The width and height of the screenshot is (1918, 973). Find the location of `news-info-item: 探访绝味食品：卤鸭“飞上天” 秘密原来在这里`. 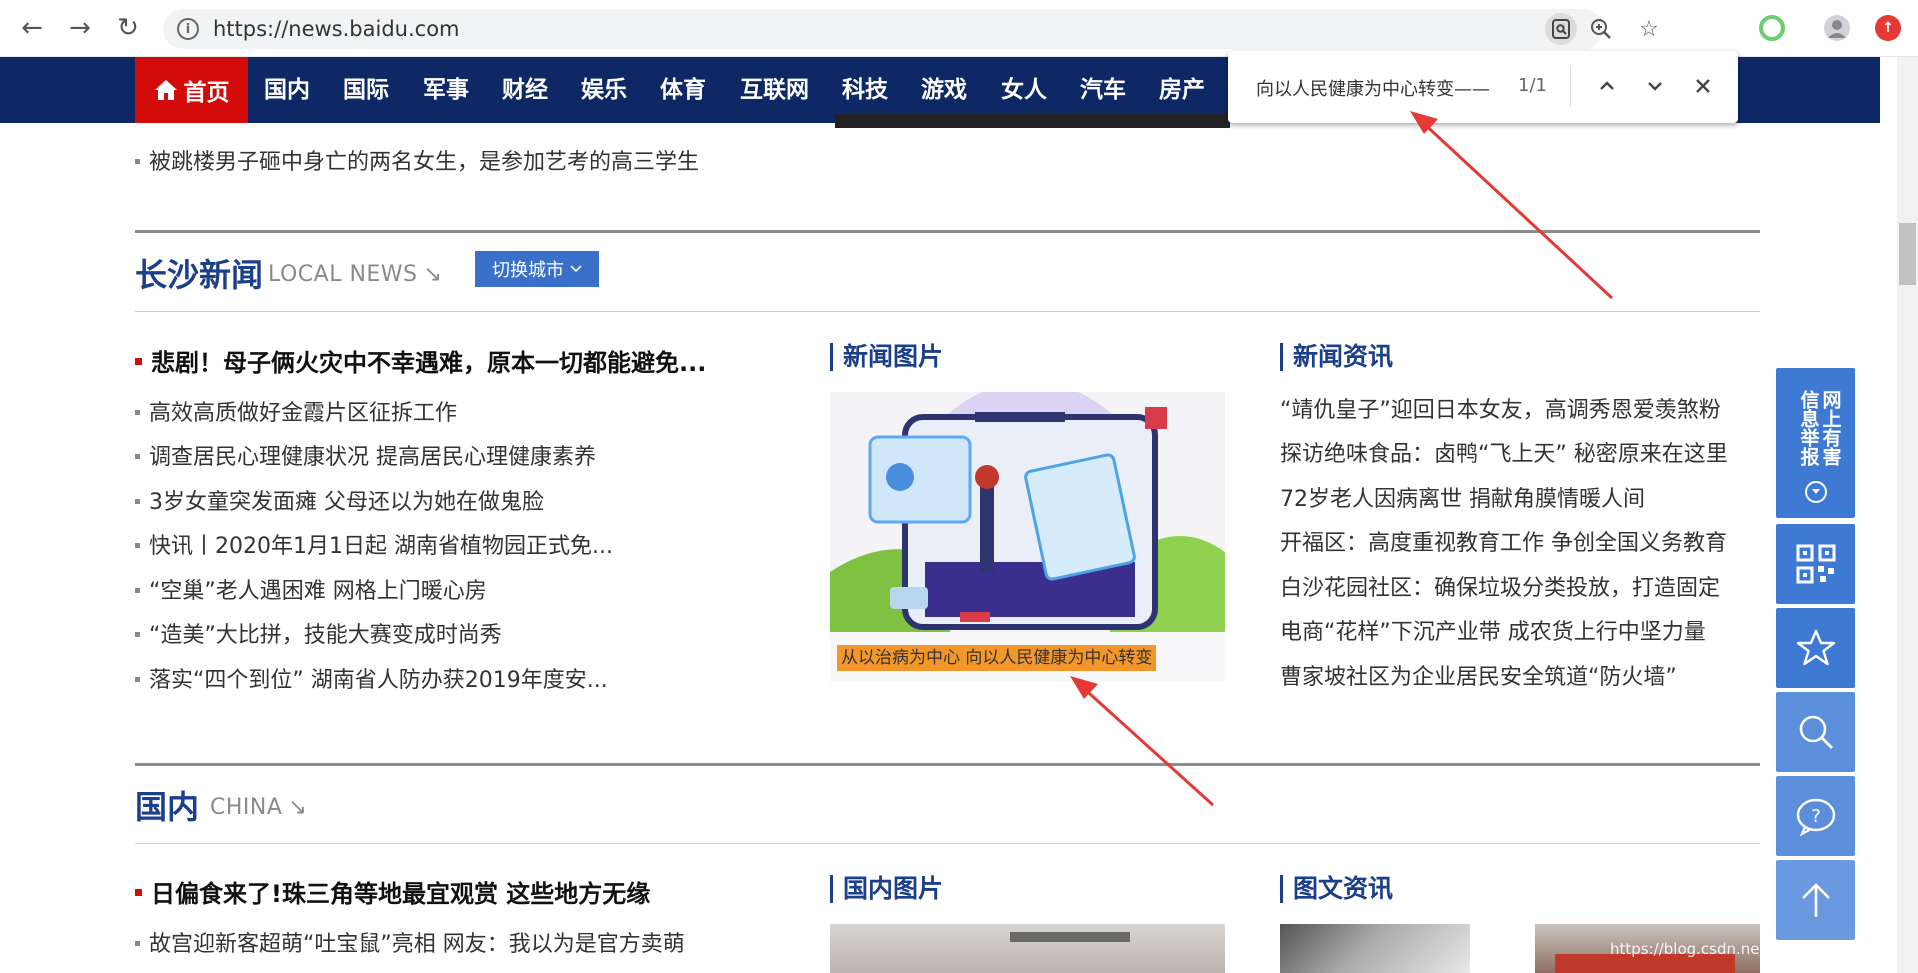

news-info-item: 探访绝味食品：卤鸭“飞上天” 秘密原来在这里 is located at coordinates (1504, 452).